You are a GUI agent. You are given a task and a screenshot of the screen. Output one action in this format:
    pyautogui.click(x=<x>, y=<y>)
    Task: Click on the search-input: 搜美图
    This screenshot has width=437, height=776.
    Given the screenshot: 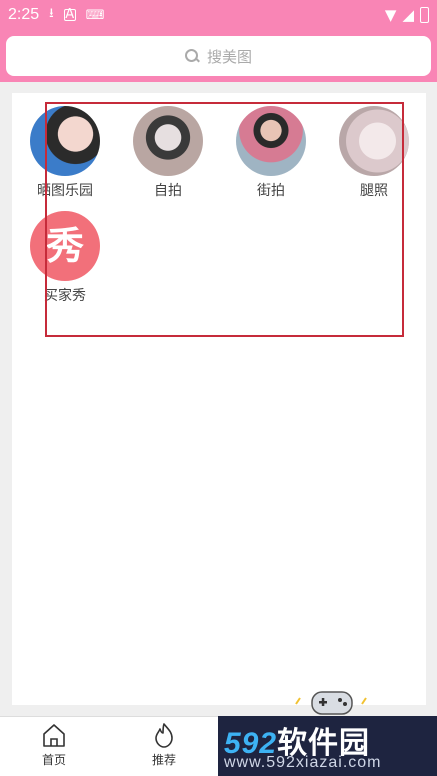 What is the action you would take?
    pyautogui.click(x=218, y=56)
    